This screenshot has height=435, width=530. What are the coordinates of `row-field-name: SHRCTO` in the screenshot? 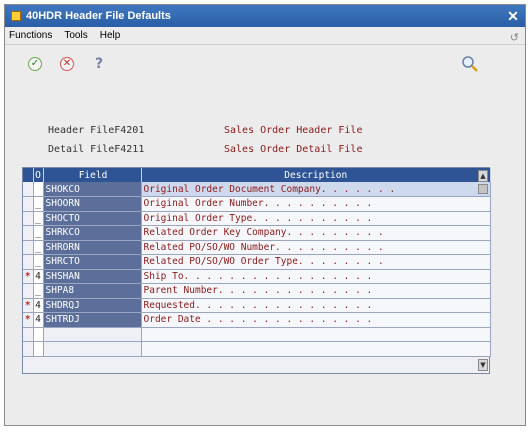 It's located at (92, 262).